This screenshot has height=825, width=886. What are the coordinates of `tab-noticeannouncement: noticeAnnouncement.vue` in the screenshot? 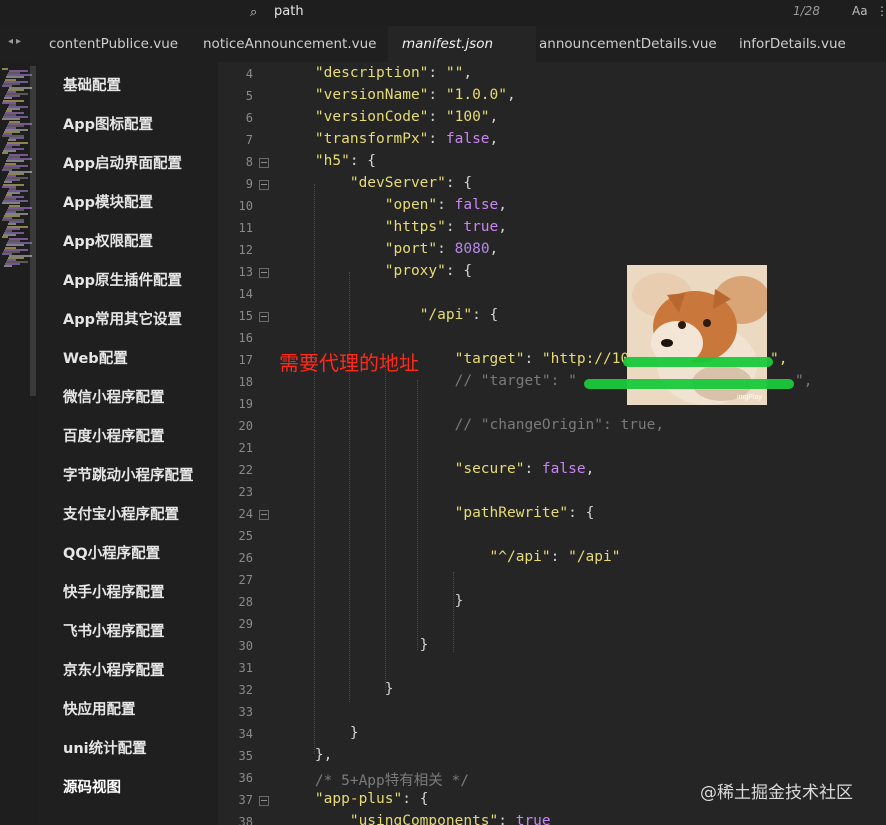 It's located at (289, 44).